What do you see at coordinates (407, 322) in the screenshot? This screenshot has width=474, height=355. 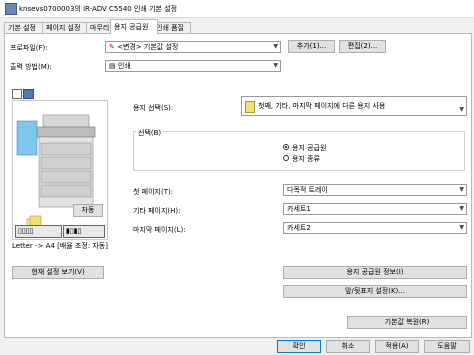 I see `restore-defaults-button: 기본값 복원(R)` at bounding box center [407, 322].